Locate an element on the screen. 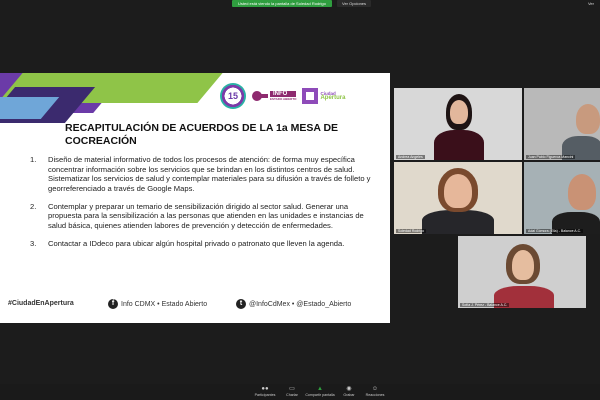 The image size is (600, 400). key-icon is located at coordinates (260, 96).